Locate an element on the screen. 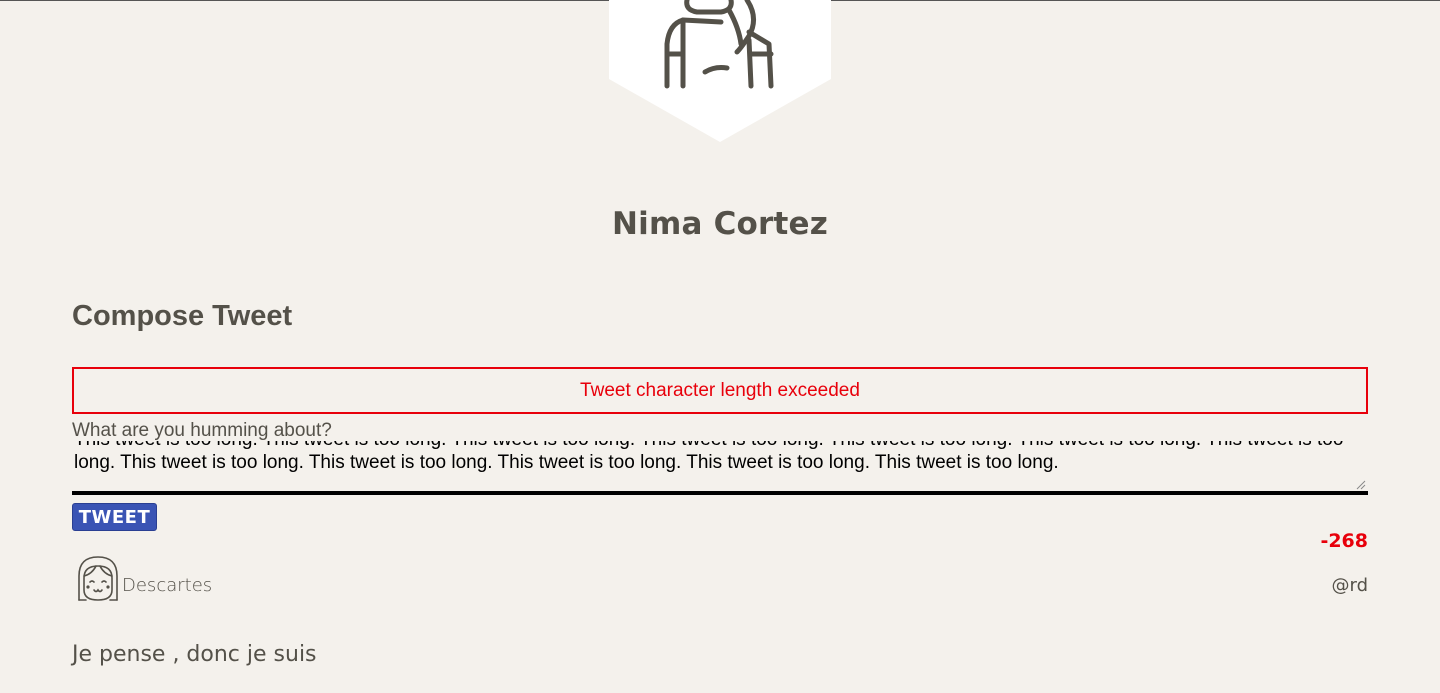 This screenshot has width=1440, height=693. tweet-content: Je pense , donc je suis is located at coordinates (194, 654).